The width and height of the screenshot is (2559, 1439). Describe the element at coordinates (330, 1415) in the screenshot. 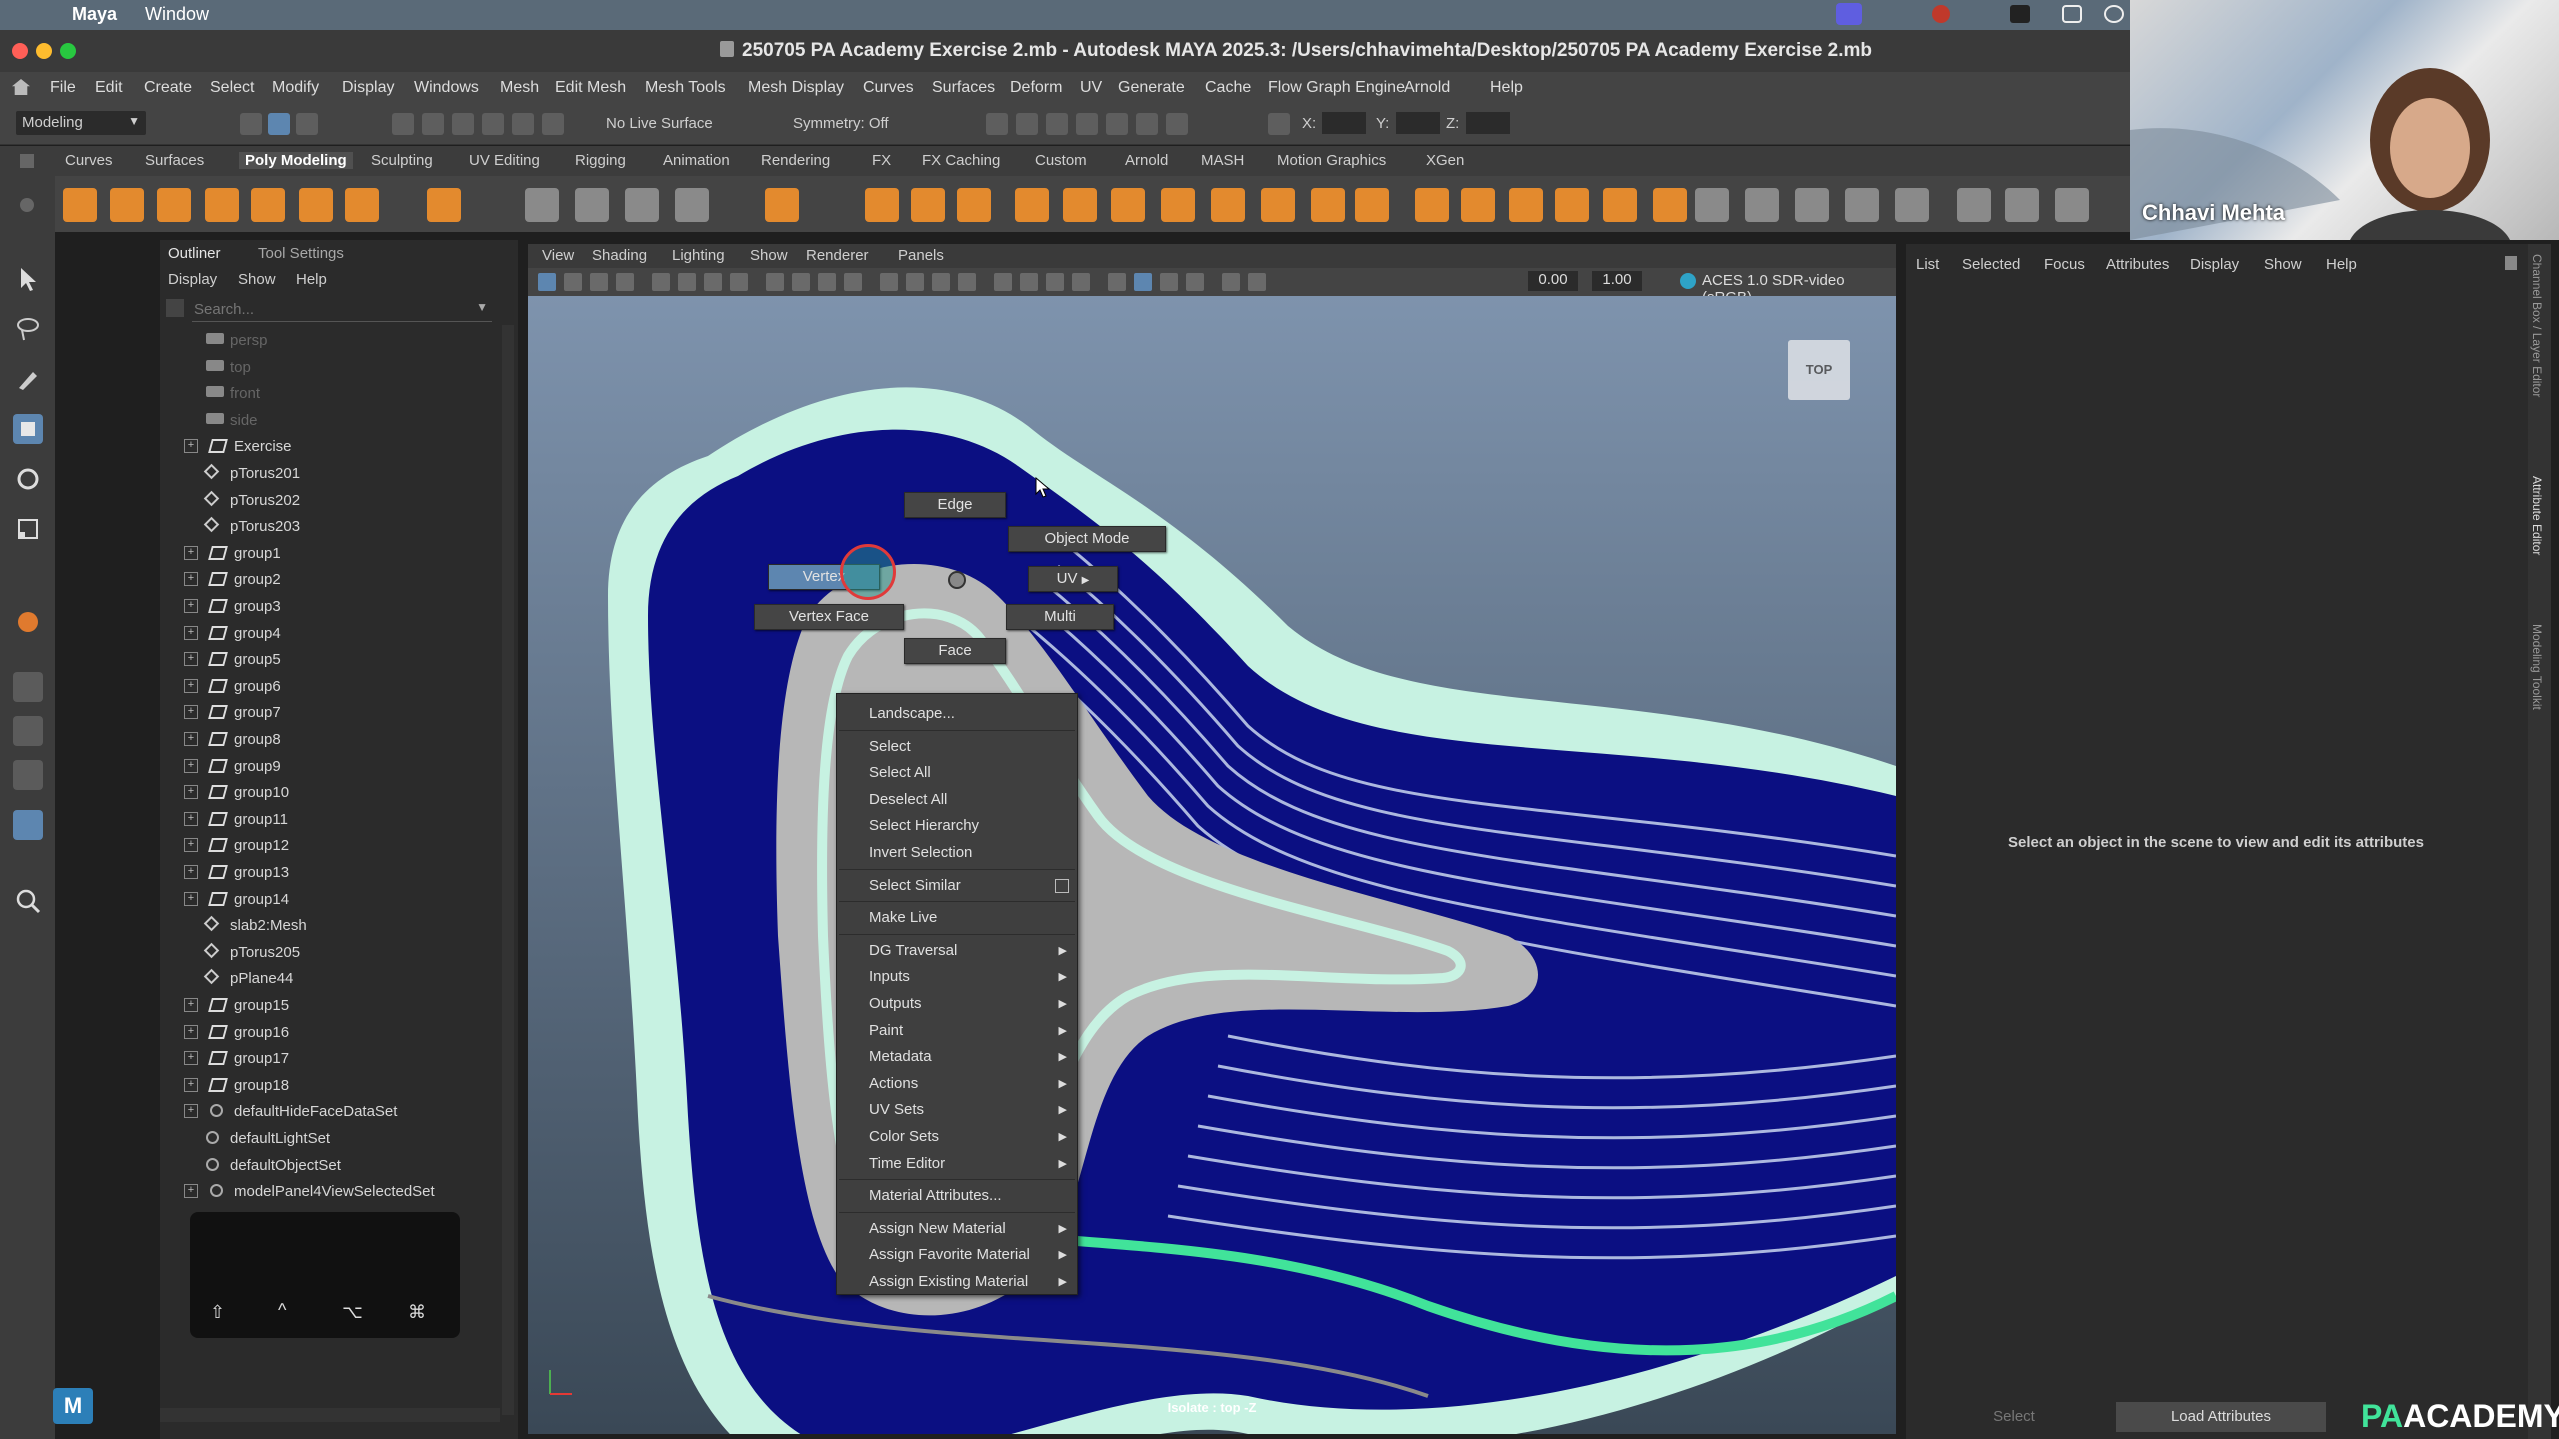

I see `outliner-h-scrollbar` at that location.